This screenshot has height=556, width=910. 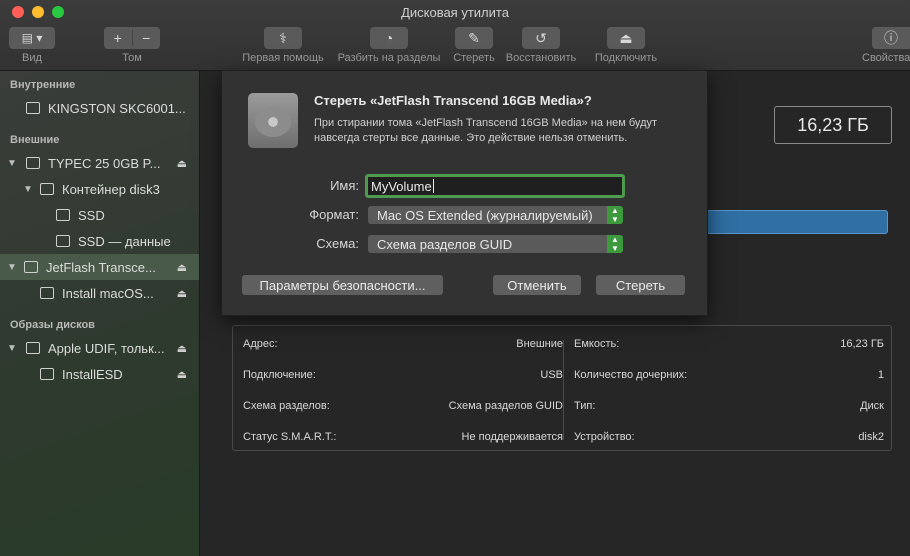 I want to click on first-aid-button: ⚕, so click(x=283, y=38).